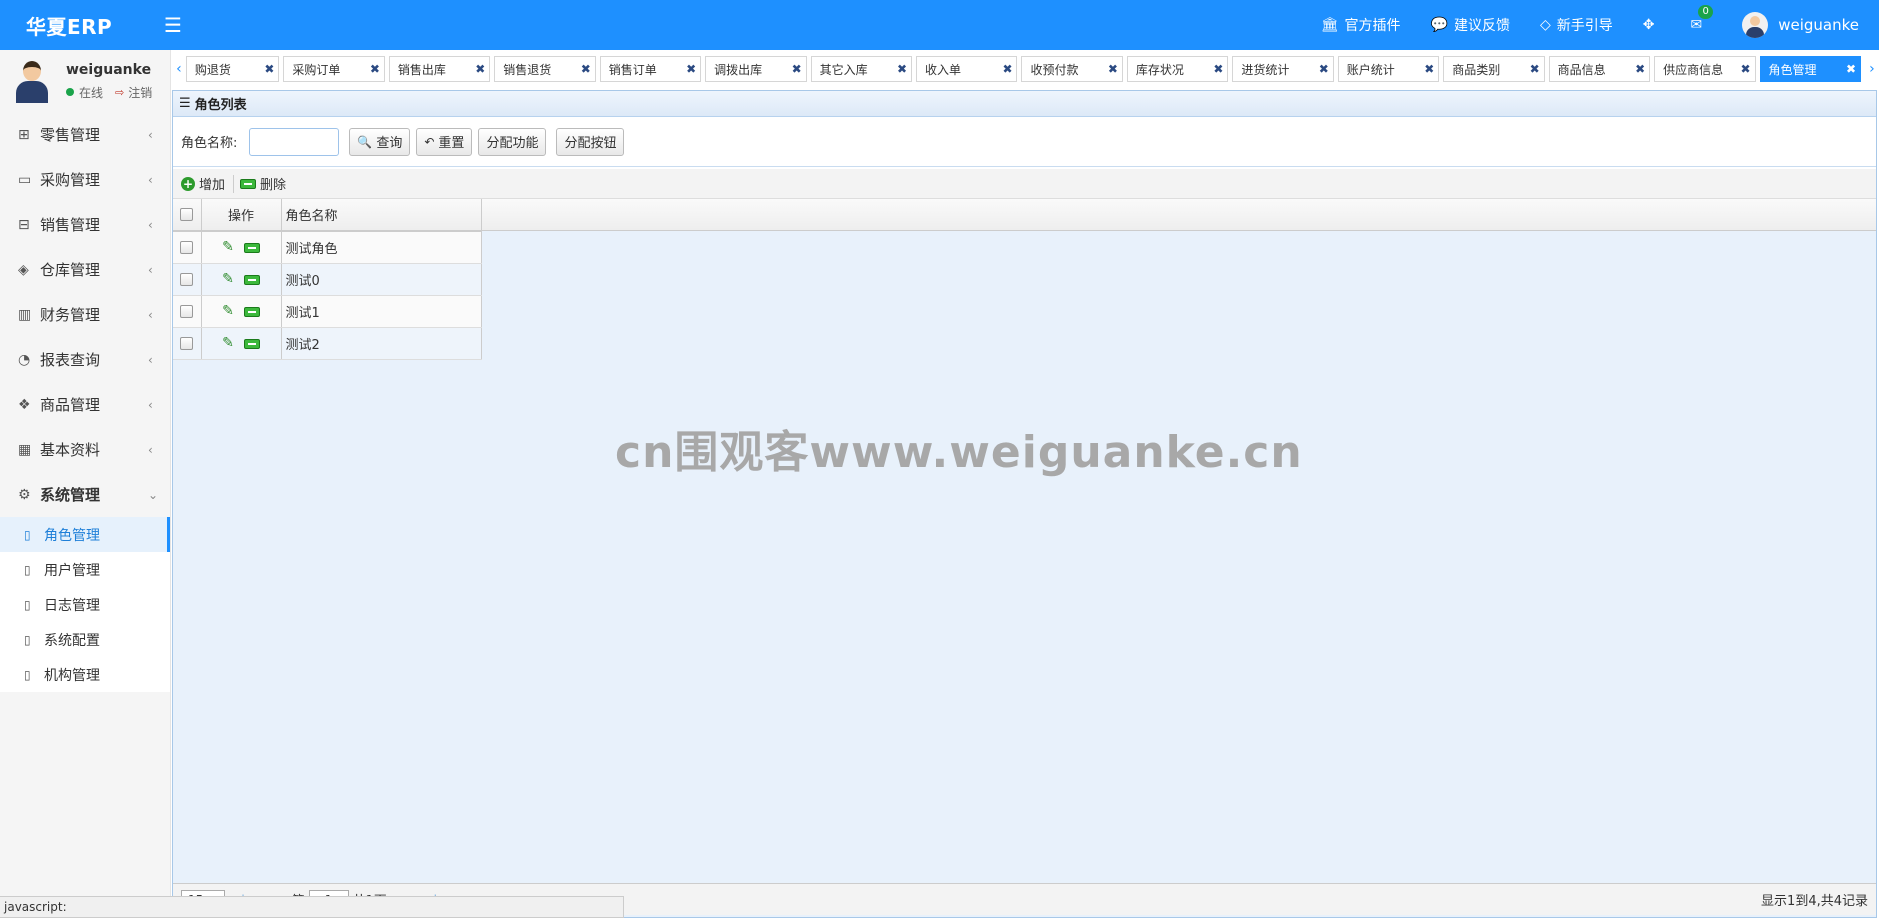 Image resolution: width=1879 pixels, height=918 pixels. Describe the element at coordinates (1652, 25) in the screenshot. I see `fullscreen-button: ✥` at that location.